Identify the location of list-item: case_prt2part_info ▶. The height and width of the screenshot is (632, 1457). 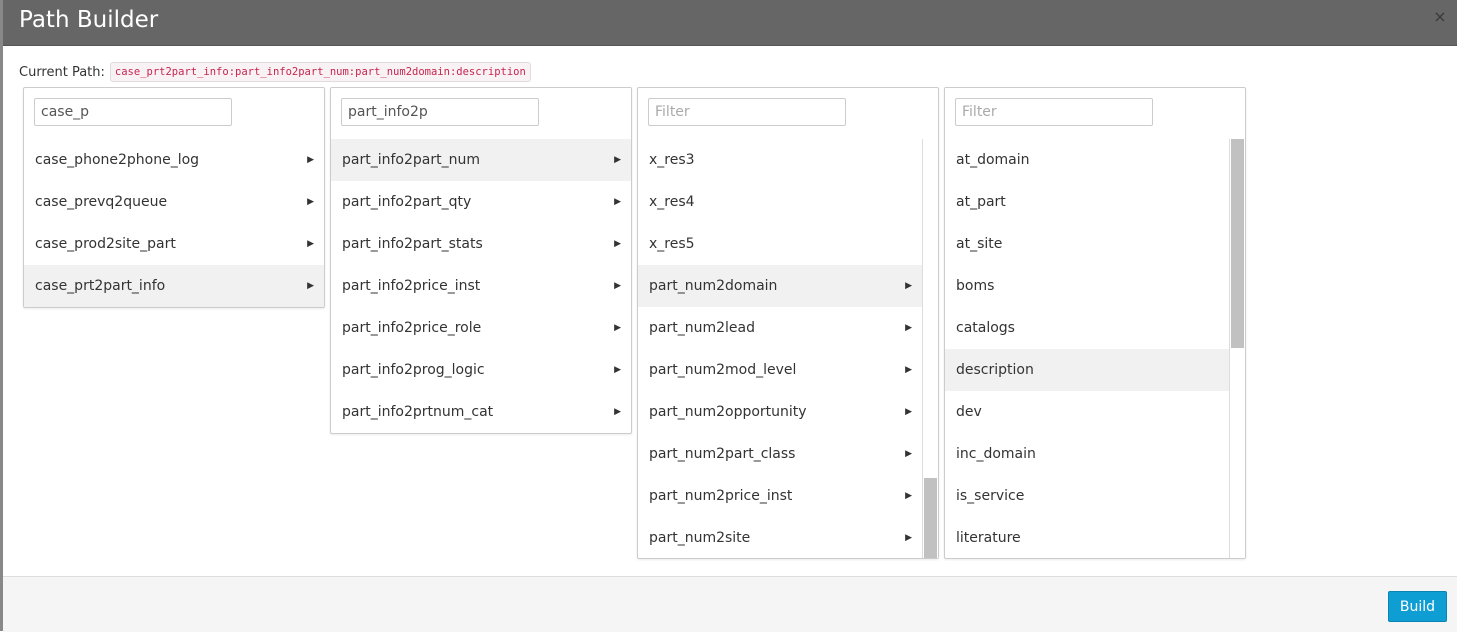
(174, 286).